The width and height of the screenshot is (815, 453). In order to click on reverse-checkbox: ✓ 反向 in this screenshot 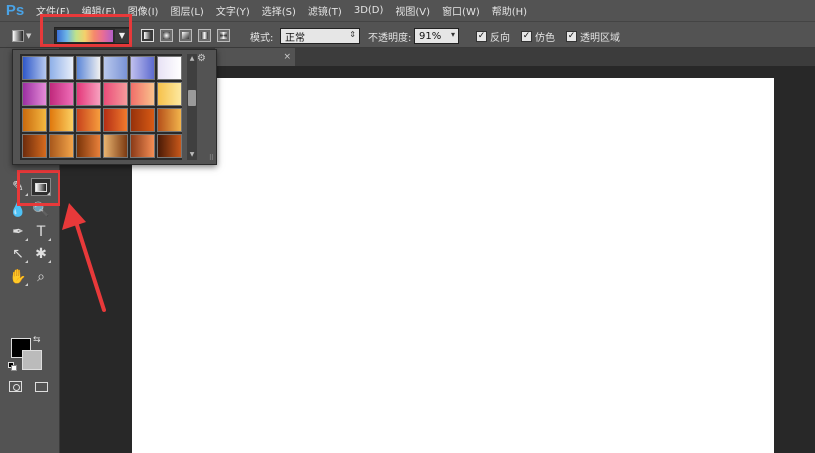, I will do `click(493, 36)`.